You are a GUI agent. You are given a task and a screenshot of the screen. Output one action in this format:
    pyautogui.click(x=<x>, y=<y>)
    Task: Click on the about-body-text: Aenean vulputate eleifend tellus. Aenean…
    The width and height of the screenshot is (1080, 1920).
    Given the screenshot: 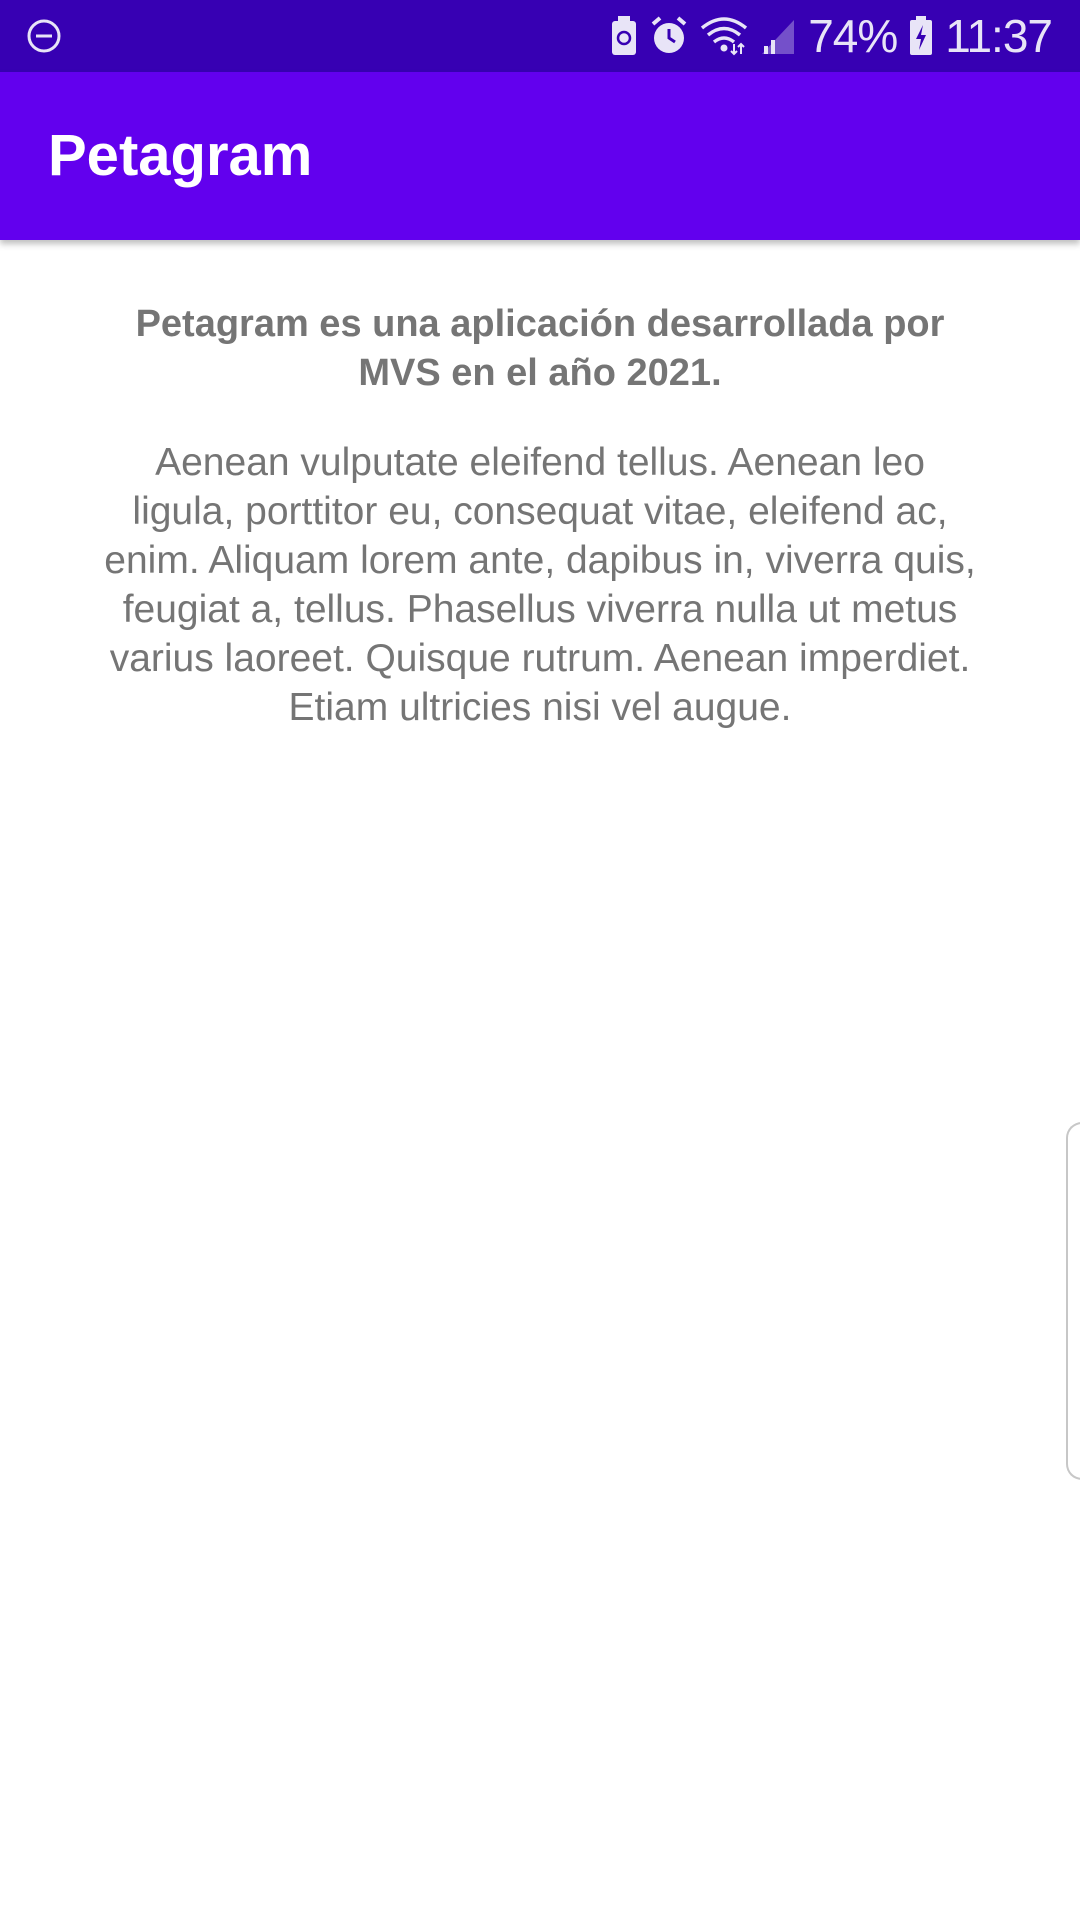 What is the action you would take?
    pyautogui.click(x=540, y=585)
    